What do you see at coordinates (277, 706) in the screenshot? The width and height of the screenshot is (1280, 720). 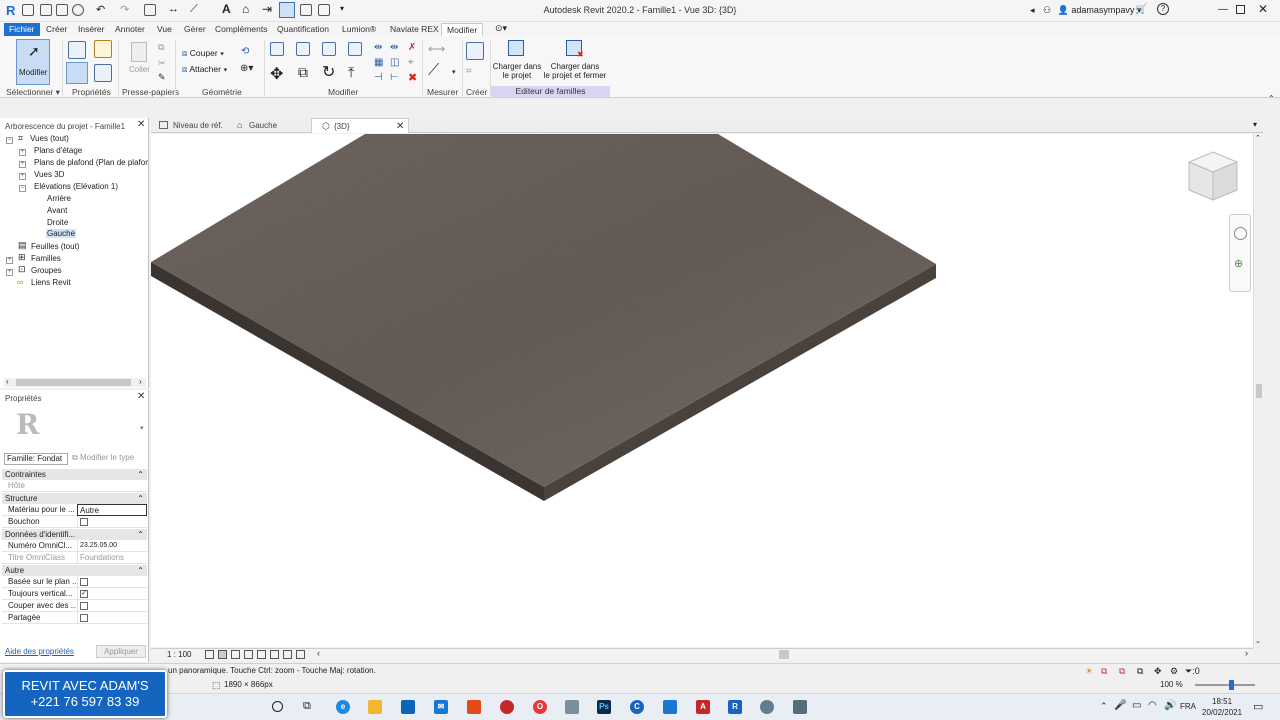 I see `search-circle-icon` at bounding box center [277, 706].